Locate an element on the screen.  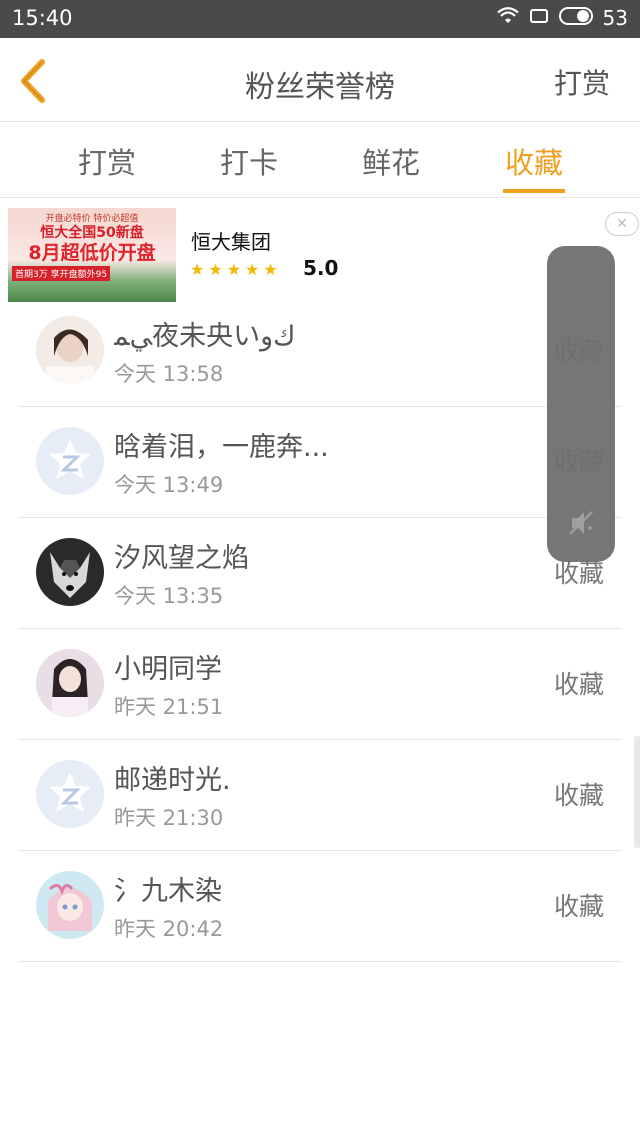
timestamp: 昨天 20:42 is located at coordinates (169, 929).